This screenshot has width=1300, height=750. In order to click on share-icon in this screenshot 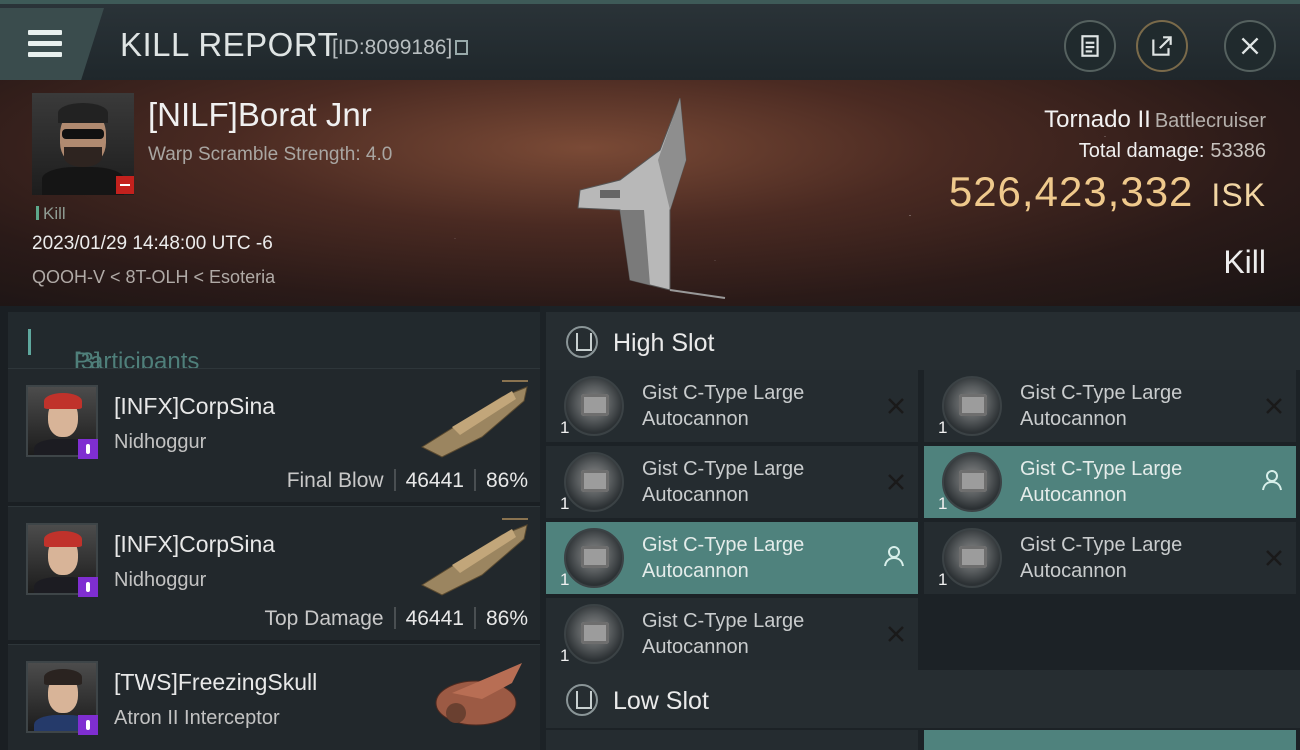, I will do `click(1162, 46)`.